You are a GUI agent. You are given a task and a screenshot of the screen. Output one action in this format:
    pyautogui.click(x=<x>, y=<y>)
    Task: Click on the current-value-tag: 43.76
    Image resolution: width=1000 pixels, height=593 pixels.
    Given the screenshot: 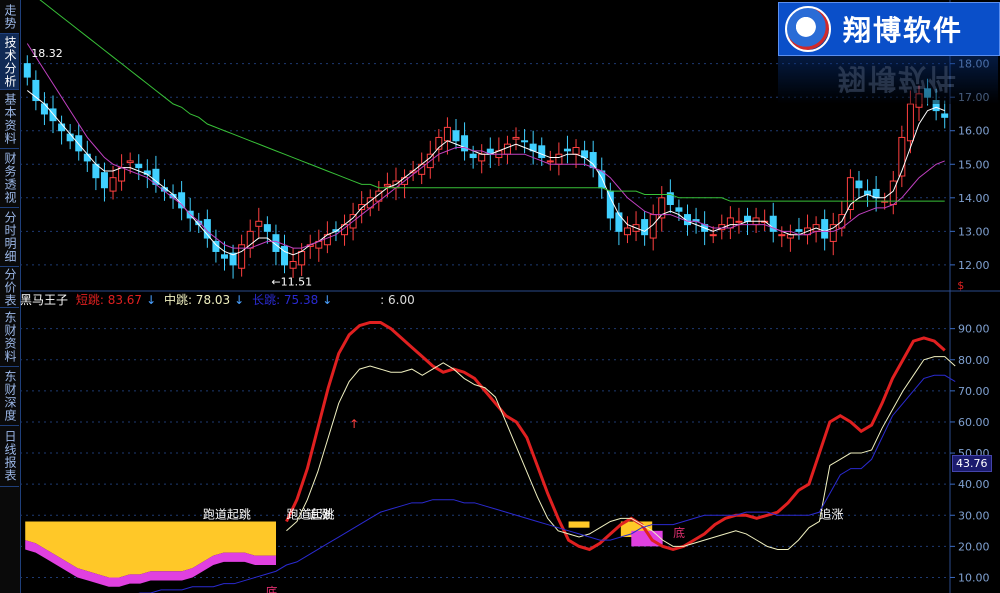 What is the action you would take?
    pyautogui.click(x=972, y=463)
    